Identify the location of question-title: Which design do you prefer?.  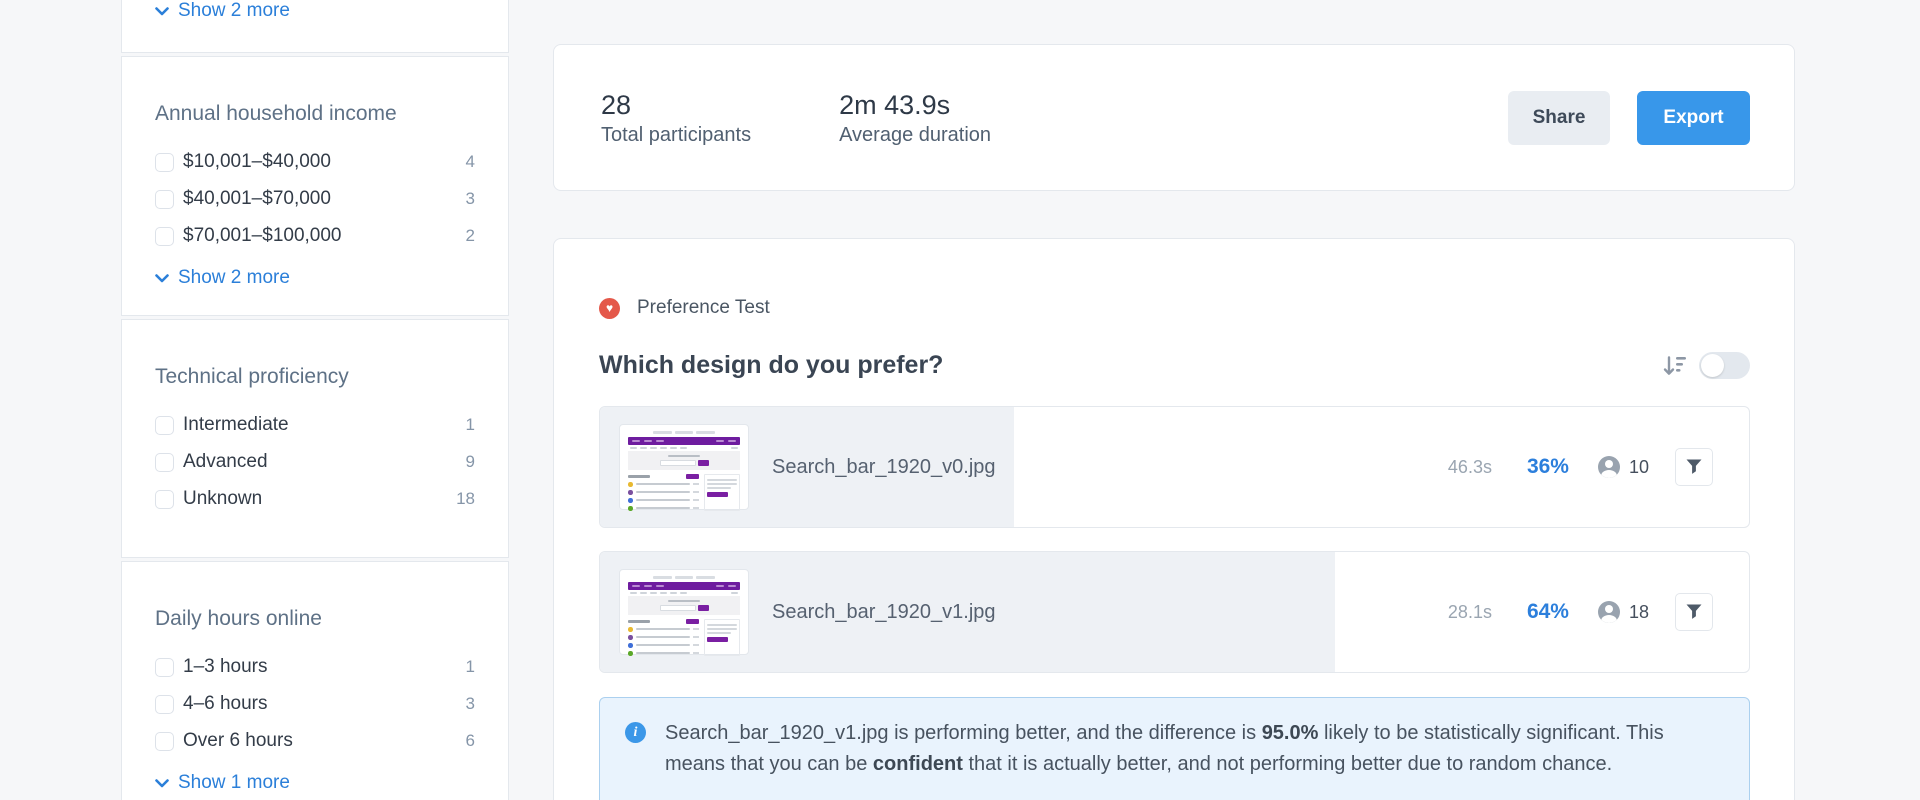
(771, 365).